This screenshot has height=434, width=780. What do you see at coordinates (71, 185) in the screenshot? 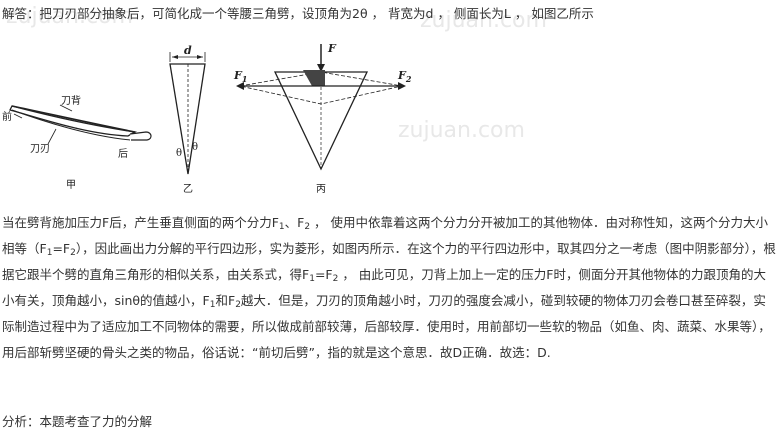
I see `caption-jia: 甲` at bounding box center [71, 185].